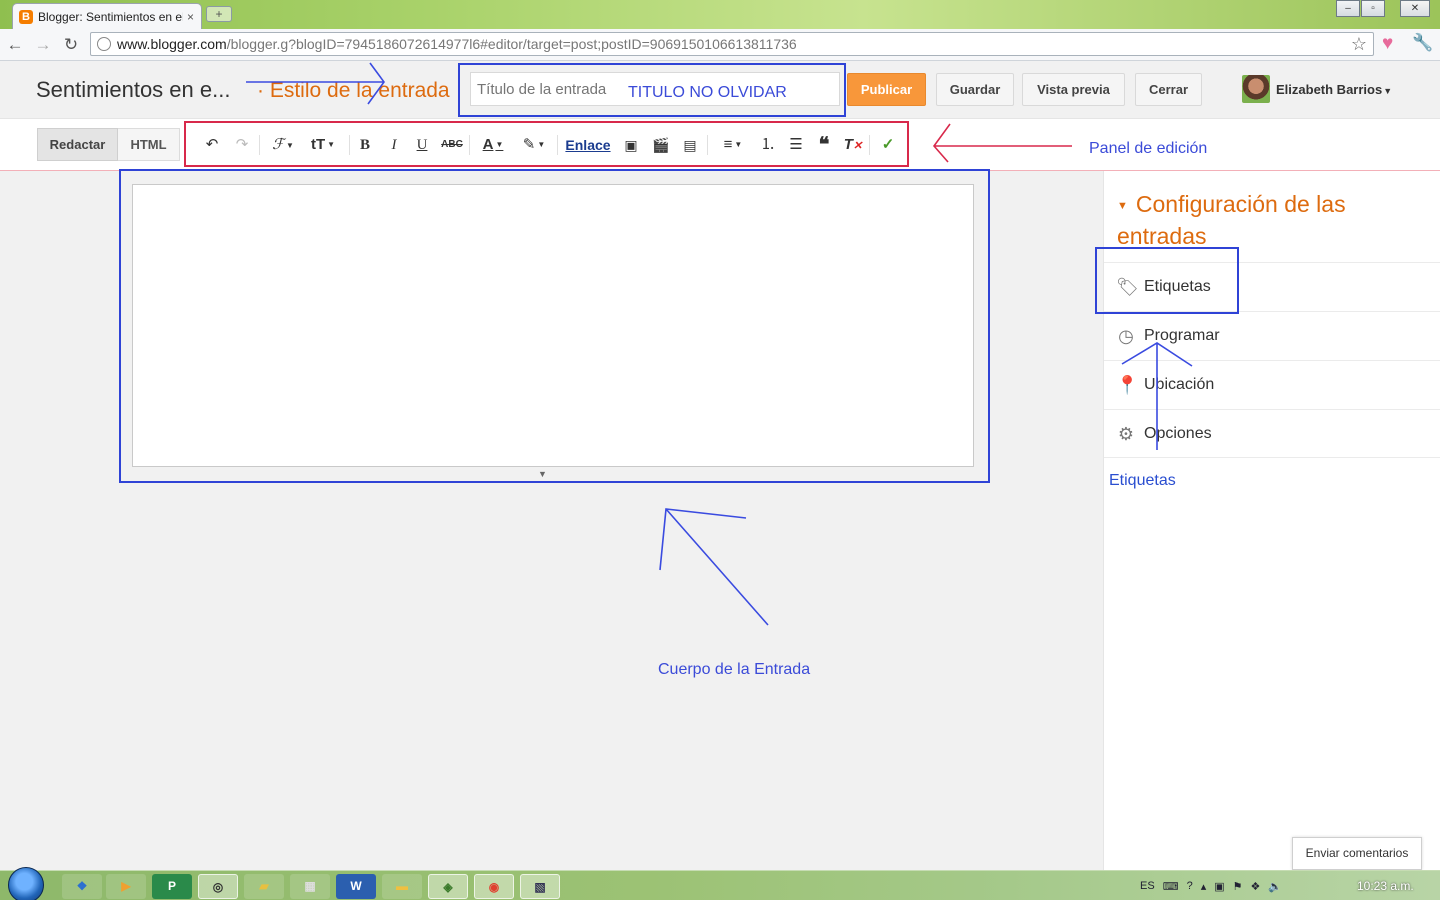 This screenshot has height=900, width=1440. Describe the element at coordinates (1388, 91) in the screenshot. I see `chevron-down-icon: ▼` at that location.